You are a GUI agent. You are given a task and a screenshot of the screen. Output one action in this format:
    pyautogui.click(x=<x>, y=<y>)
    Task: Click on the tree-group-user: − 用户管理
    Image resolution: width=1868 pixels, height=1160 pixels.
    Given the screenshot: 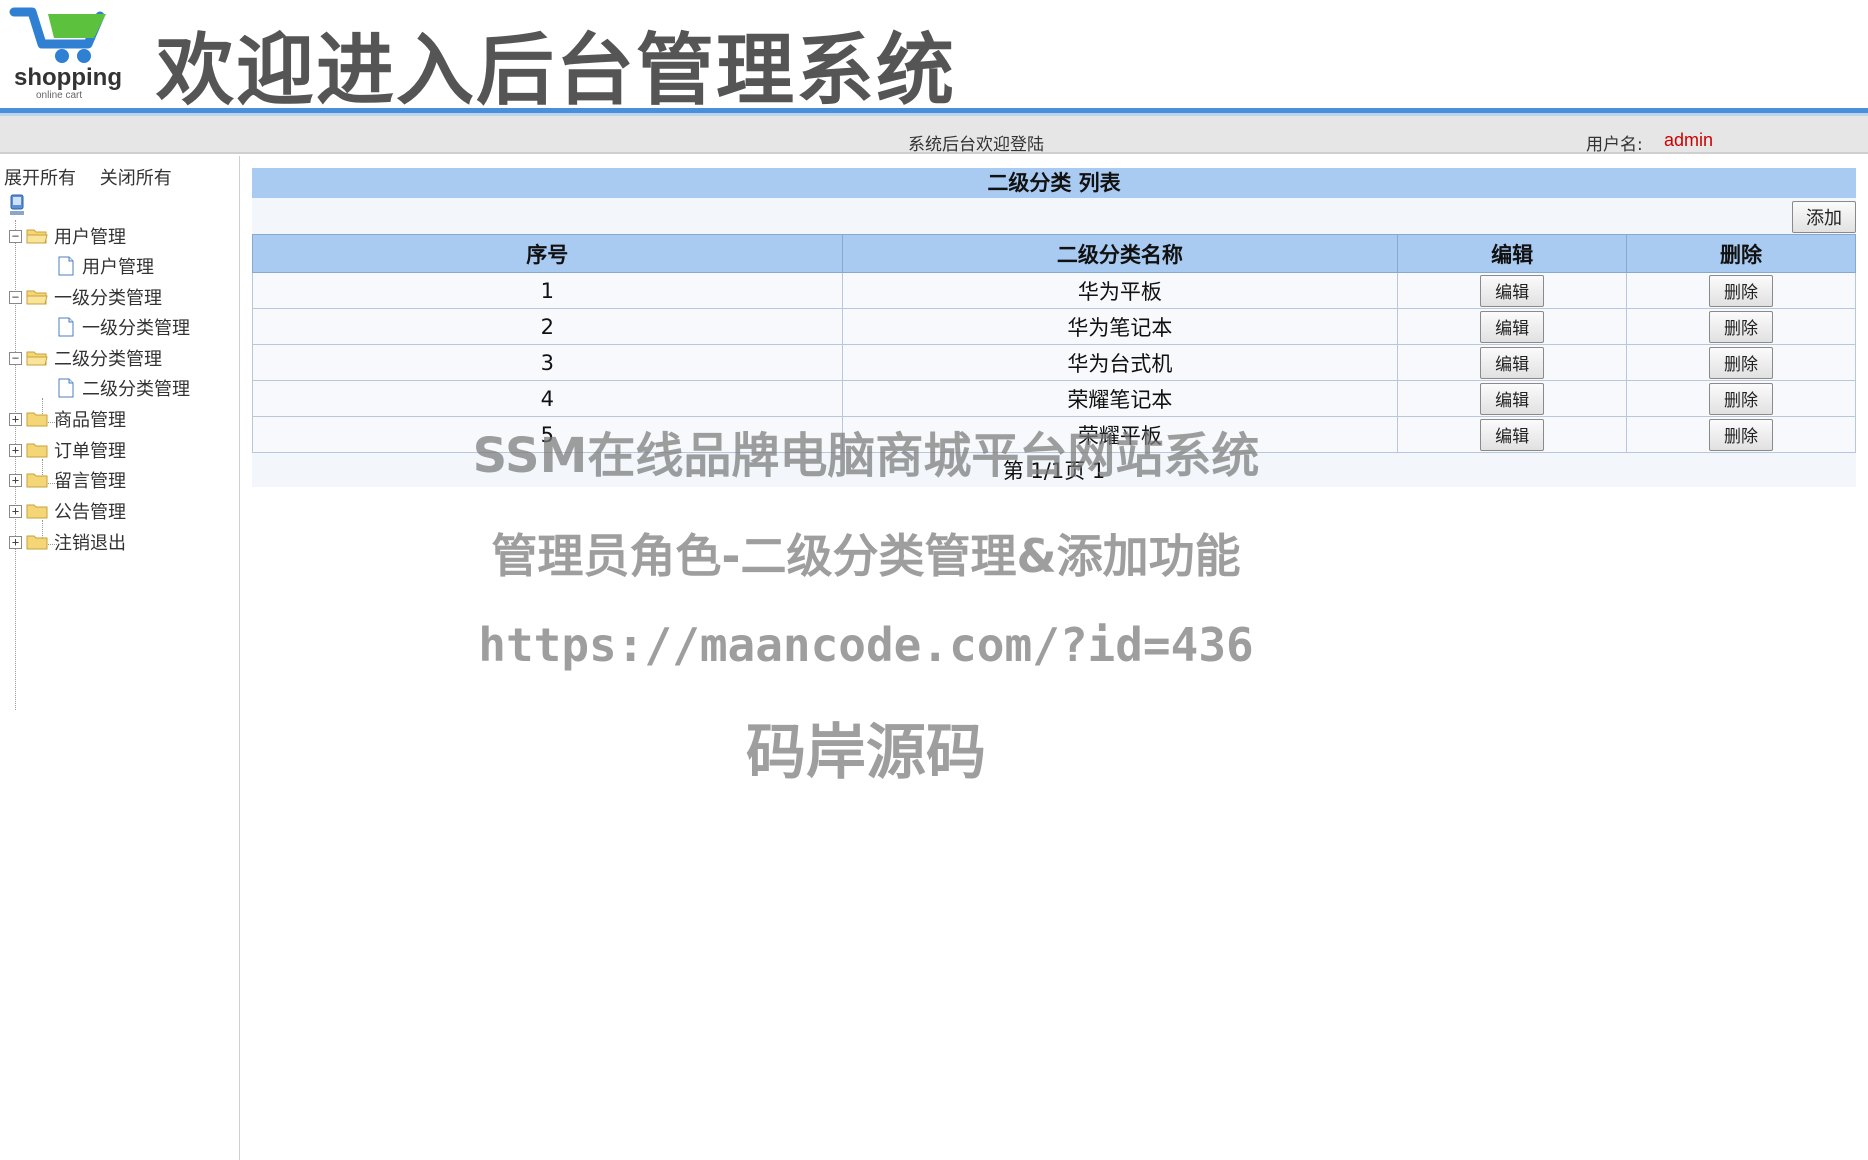 What is the action you would take?
    pyautogui.click(x=67, y=236)
    